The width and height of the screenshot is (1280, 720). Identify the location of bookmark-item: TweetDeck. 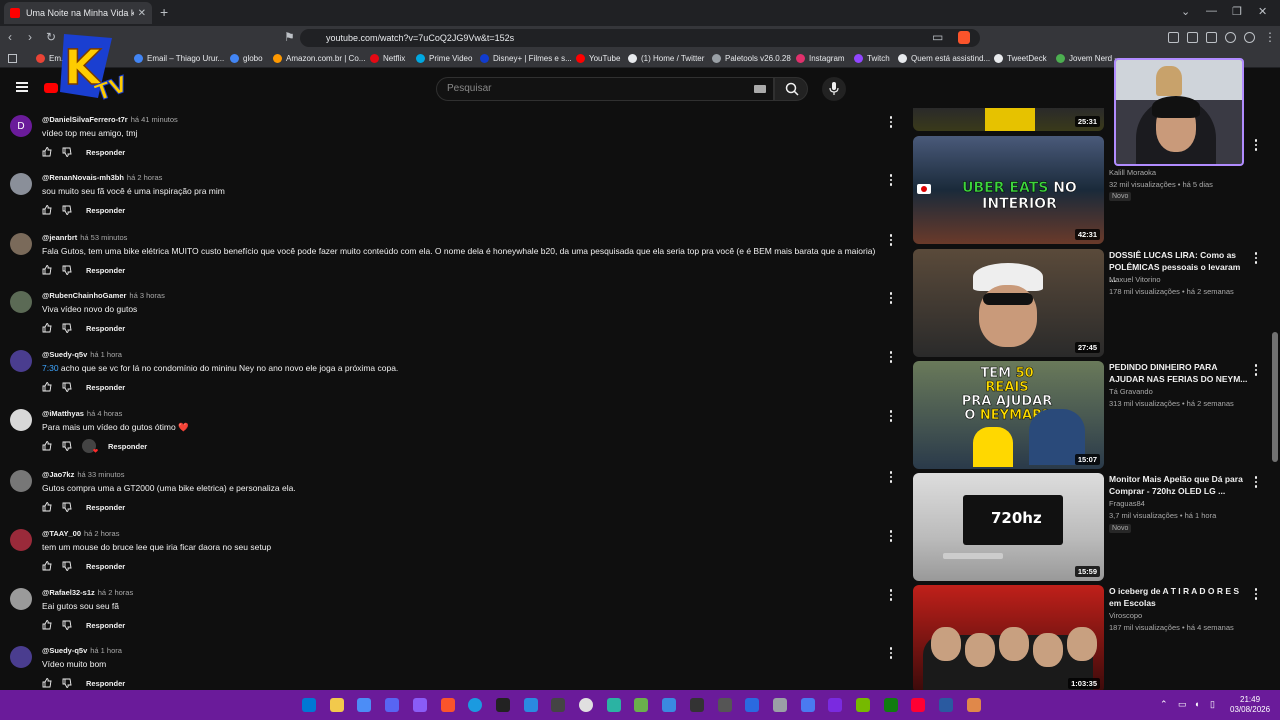
(1020, 58).